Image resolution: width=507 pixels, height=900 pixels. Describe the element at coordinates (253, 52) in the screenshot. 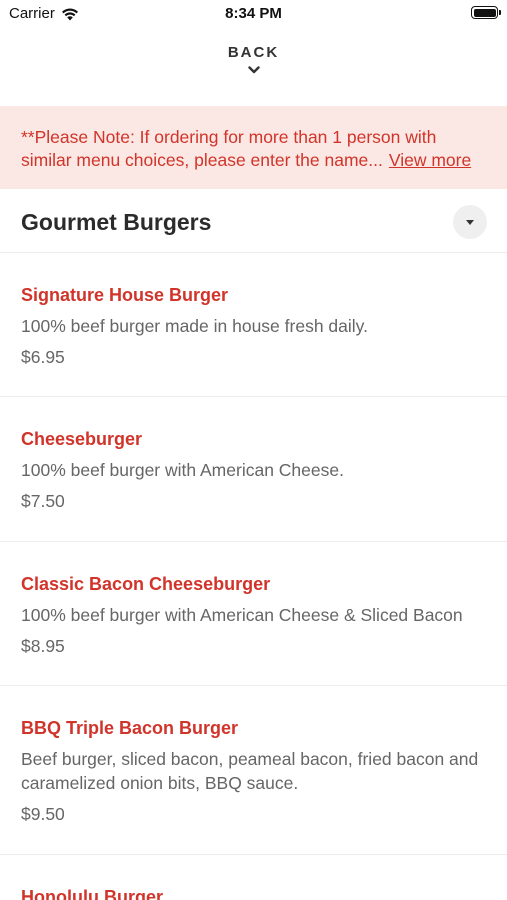

I see `back-label: BACK` at that location.